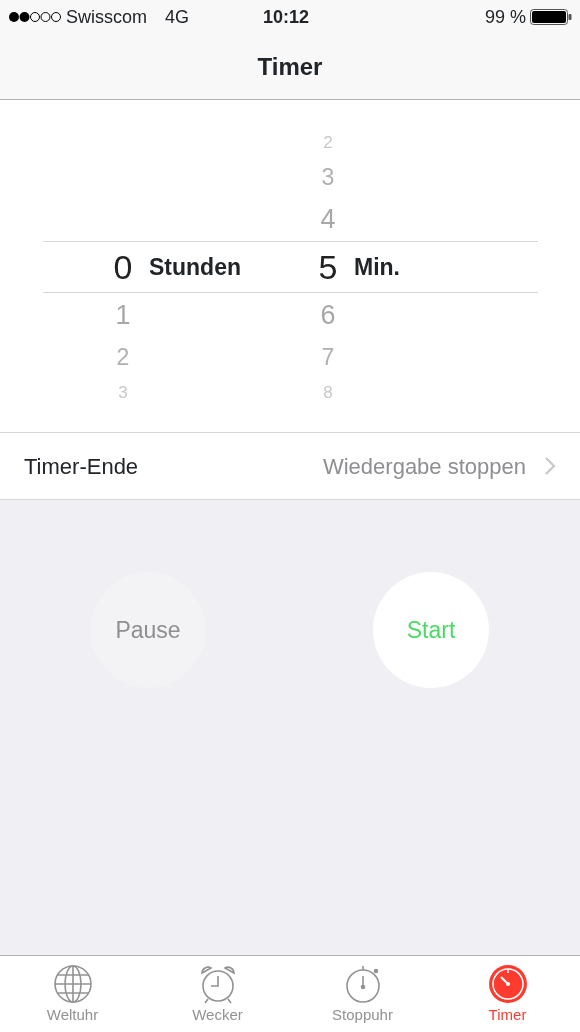 Image resolution: width=580 pixels, height=1032 pixels. I want to click on tab-item: Stoppuhr, so click(362, 994).